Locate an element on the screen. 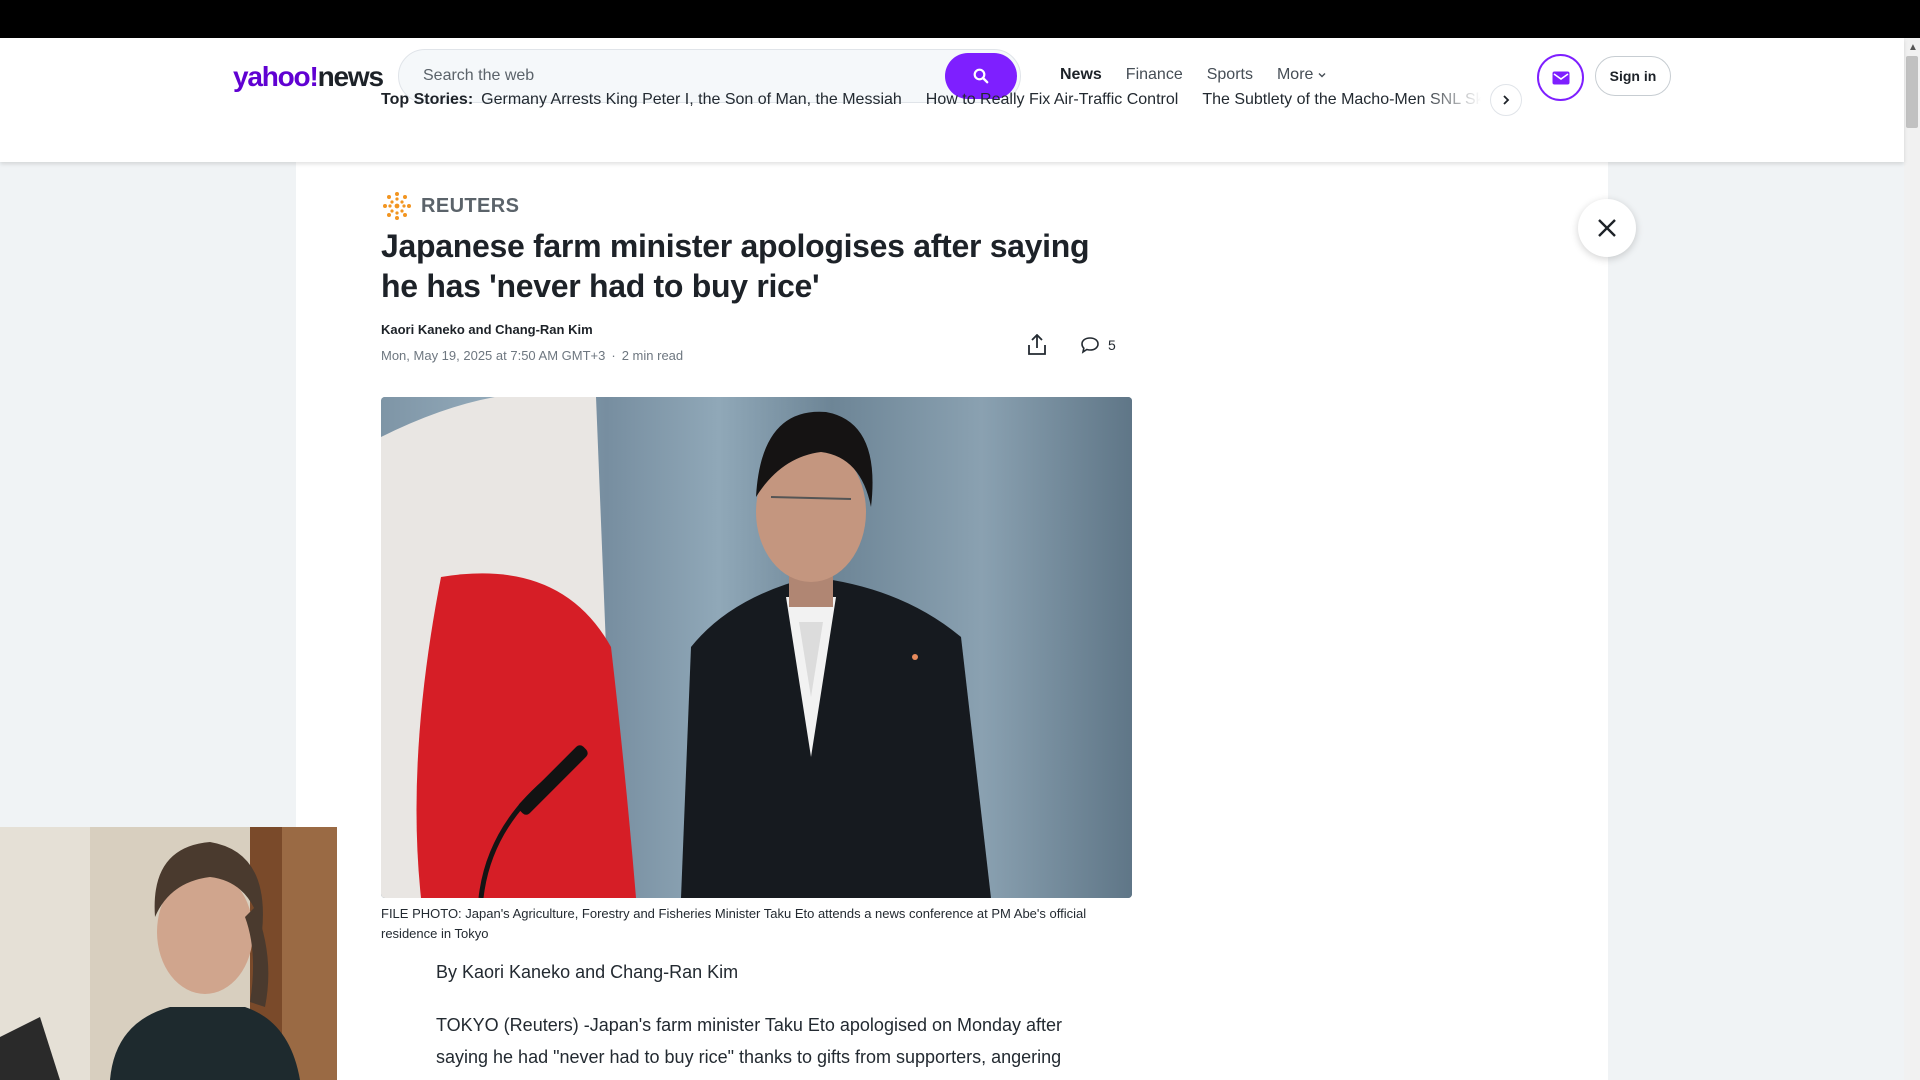 This screenshot has height=1080, width=1920. article-date: Mon, May 19, 2025 at 7:50 AM GMT+3 is located at coordinates (493, 355).